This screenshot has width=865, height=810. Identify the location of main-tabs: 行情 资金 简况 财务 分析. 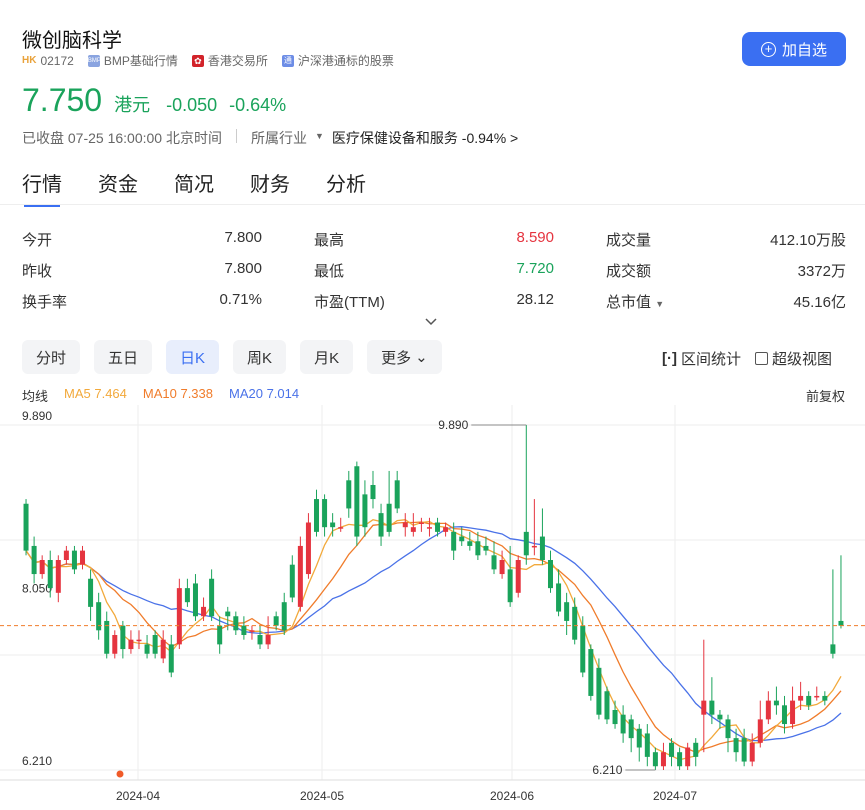
(194, 187).